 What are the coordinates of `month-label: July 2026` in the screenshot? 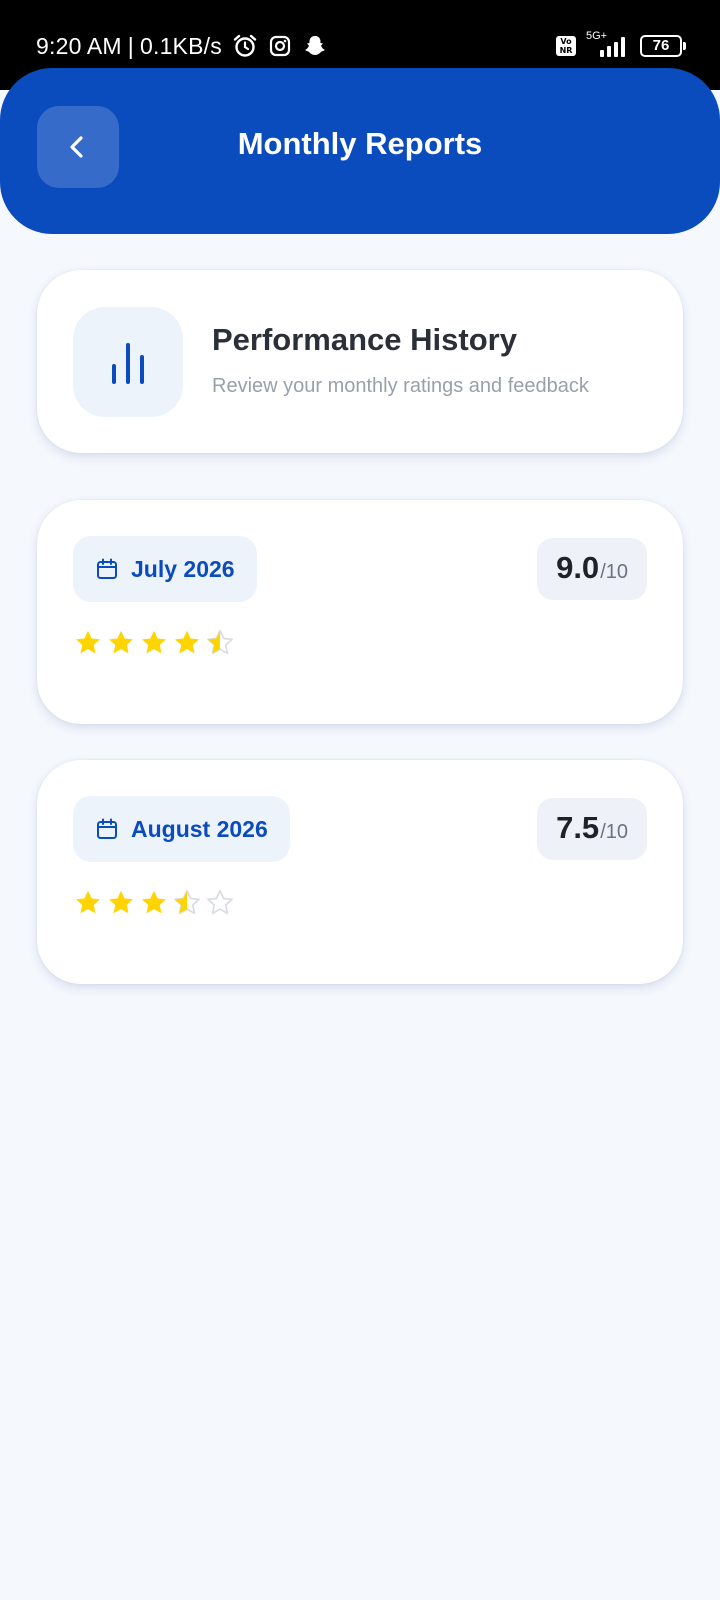 It's located at (183, 568).